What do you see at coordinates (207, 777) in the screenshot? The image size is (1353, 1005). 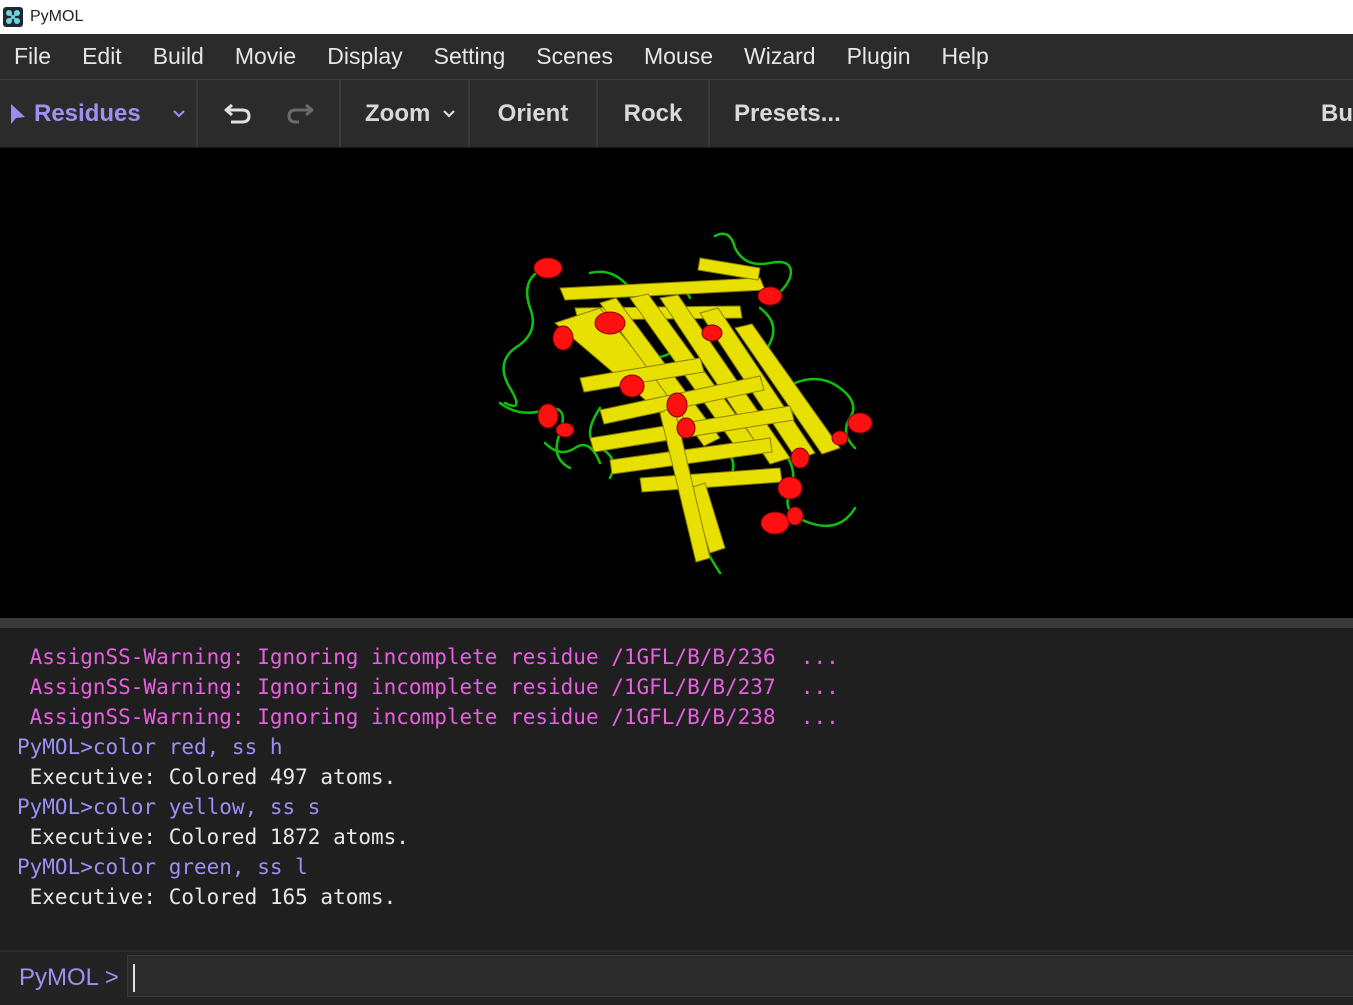 I see `console-line: Executive: Colored 497 atoms.` at bounding box center [207, 777].